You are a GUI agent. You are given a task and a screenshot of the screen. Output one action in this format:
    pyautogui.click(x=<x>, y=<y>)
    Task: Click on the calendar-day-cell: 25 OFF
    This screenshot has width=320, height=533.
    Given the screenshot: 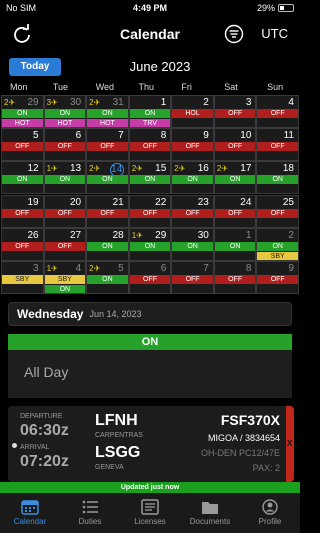 What is the action you would take?
    pyautogui.click(x=277, y=211)
    